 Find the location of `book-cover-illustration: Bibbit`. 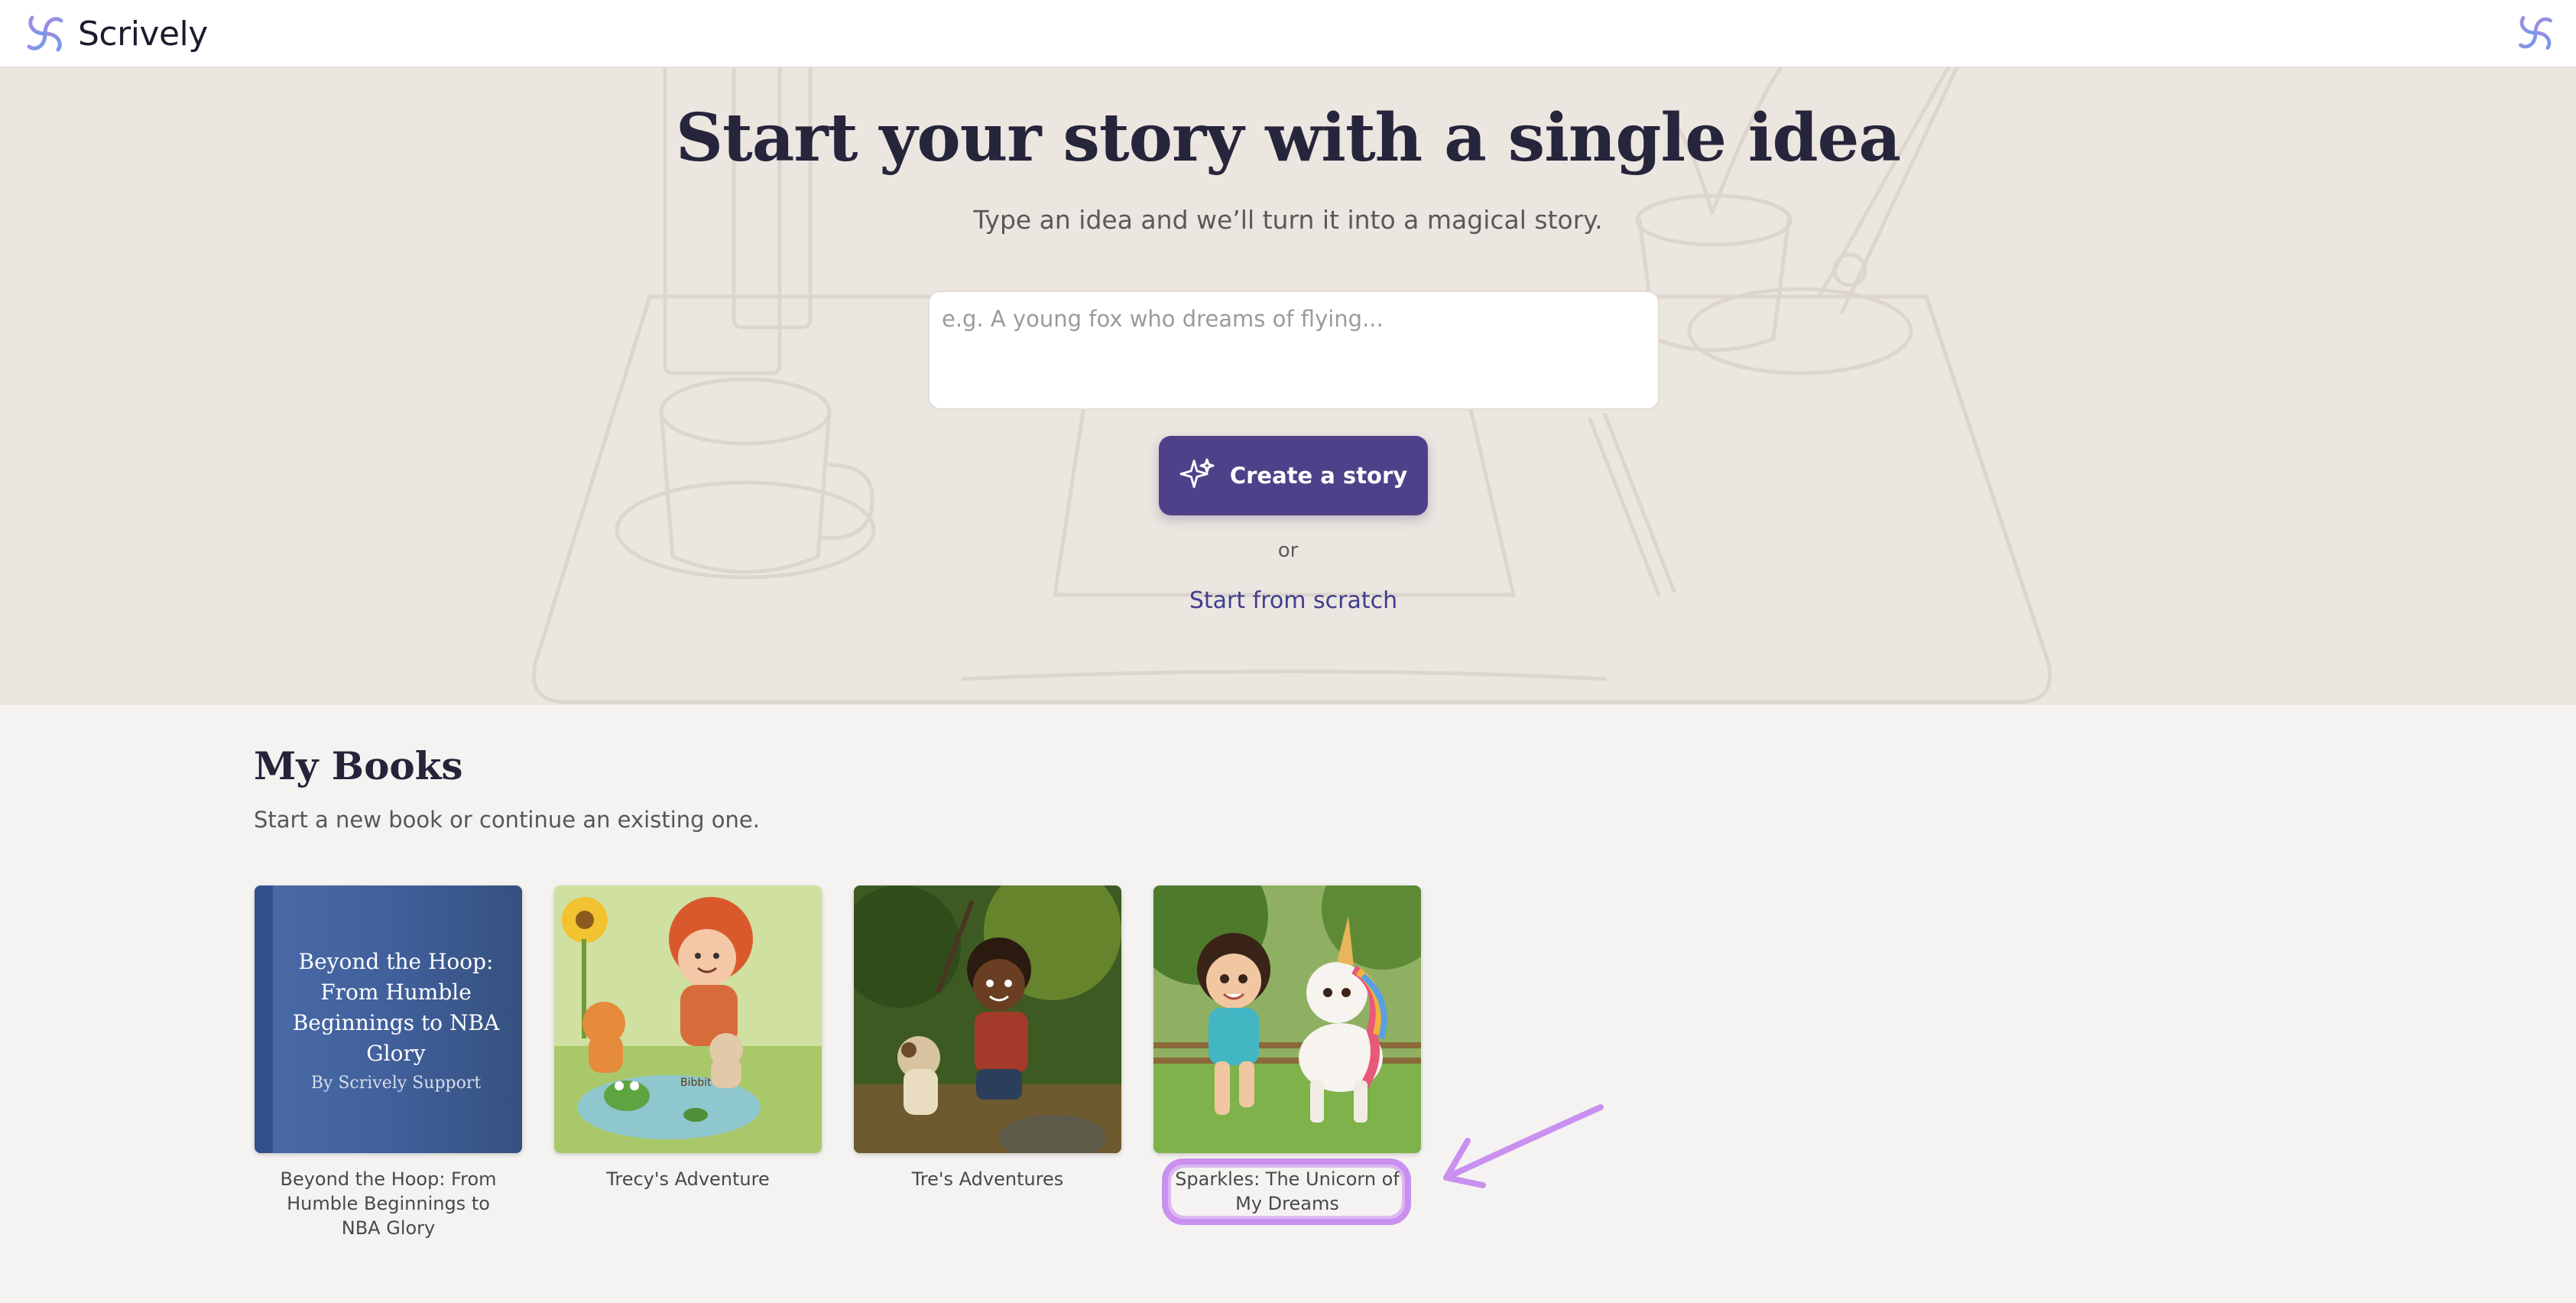

book-cover-illustration: Bibbit is located at coordinates (688, 1019).